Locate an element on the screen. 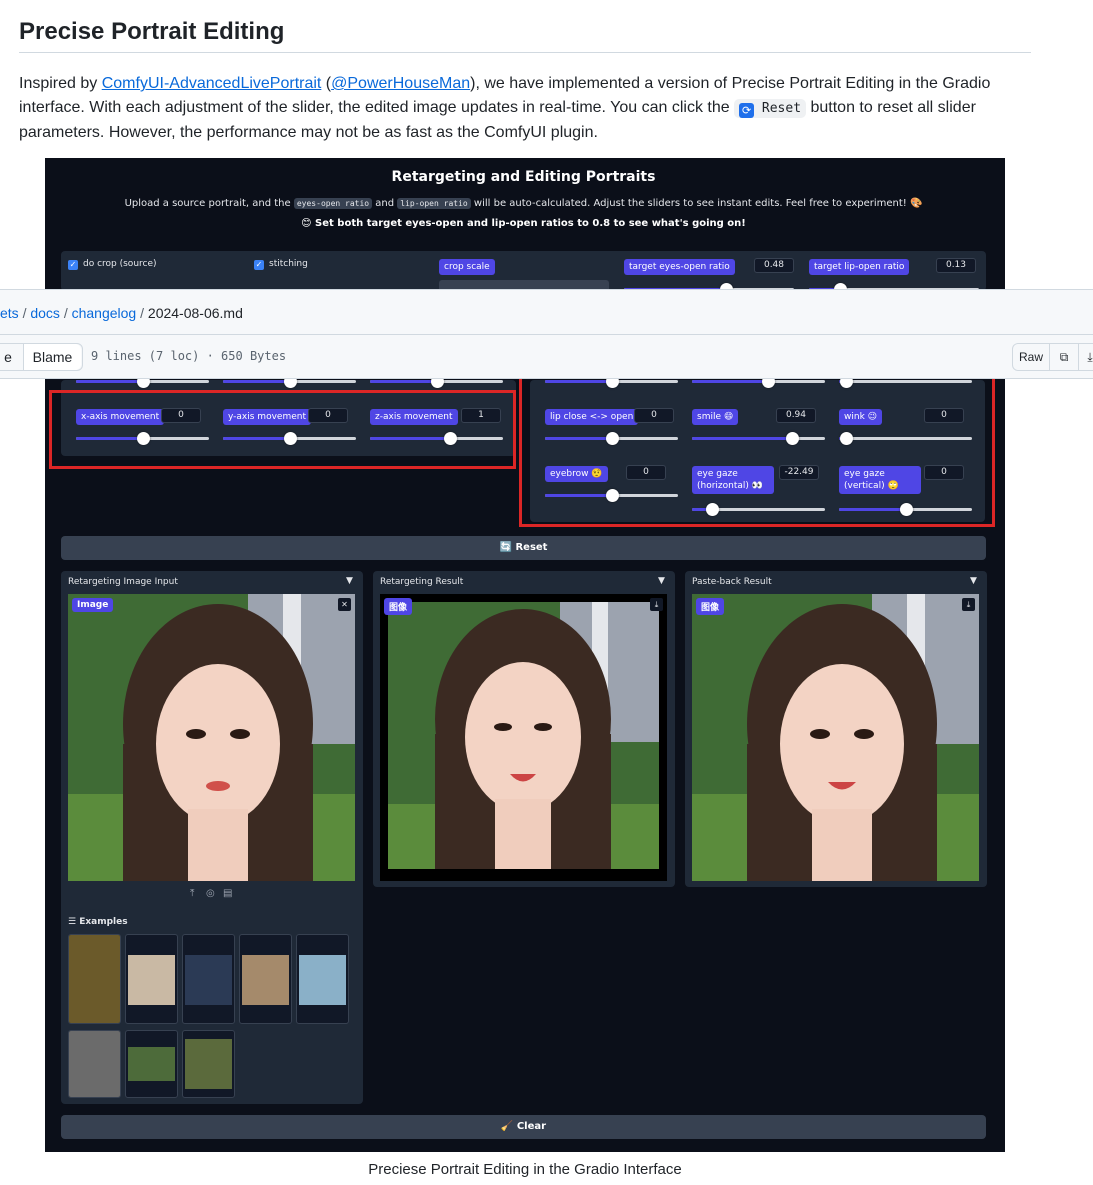 This screenshot has height=1185, width=1093. view-toggle: e Blame is located at coordinates (41, 357).